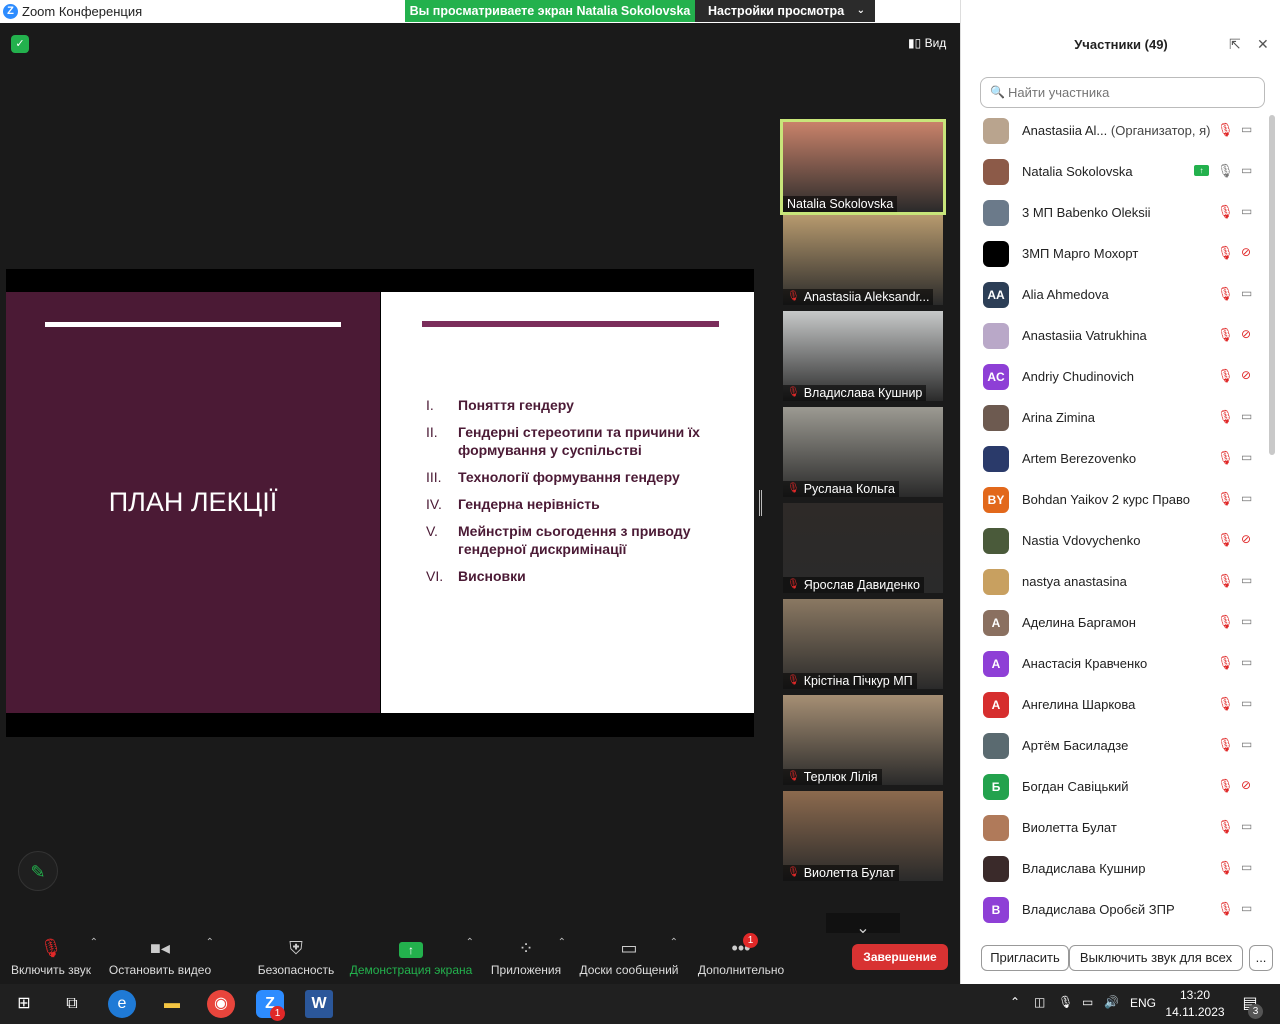 Image resolution: width=1280 pixels, height=1024 pixels. I want to click on encryption-shield-icon: ✓, so click(20, 44).